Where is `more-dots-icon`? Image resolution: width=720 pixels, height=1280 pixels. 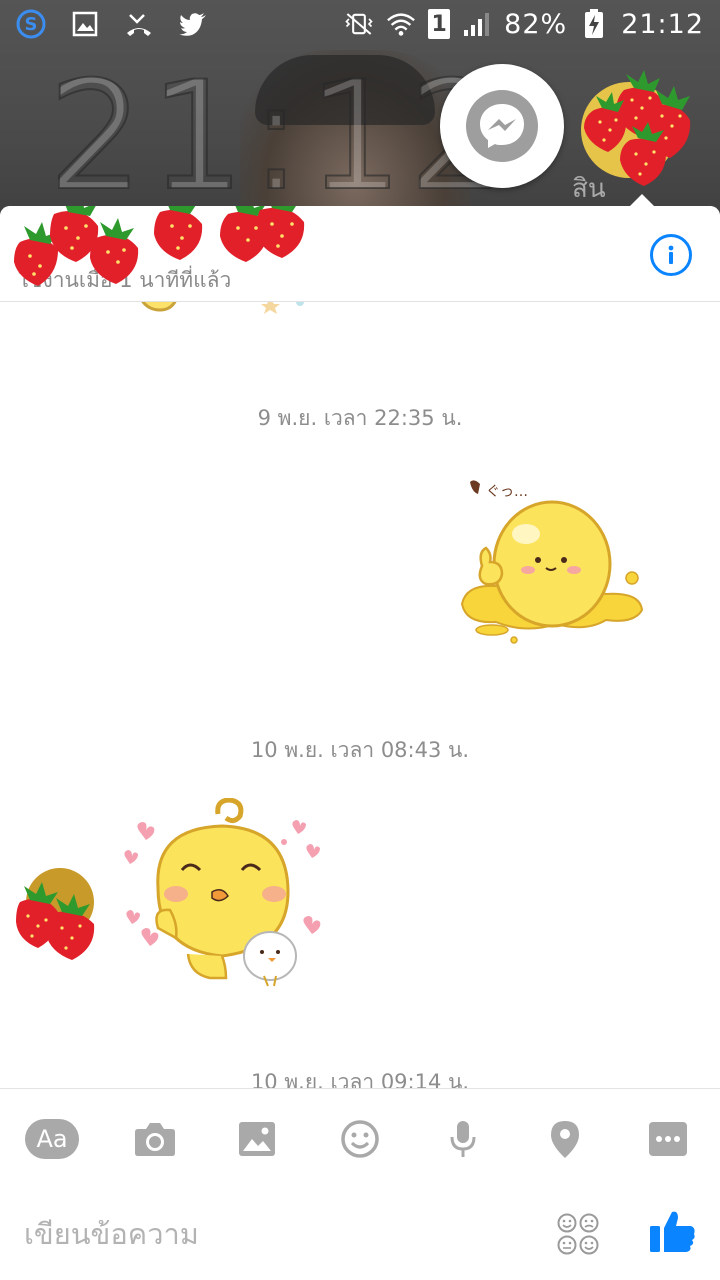 more-dots-icon is located at coordinates (667, 1138).